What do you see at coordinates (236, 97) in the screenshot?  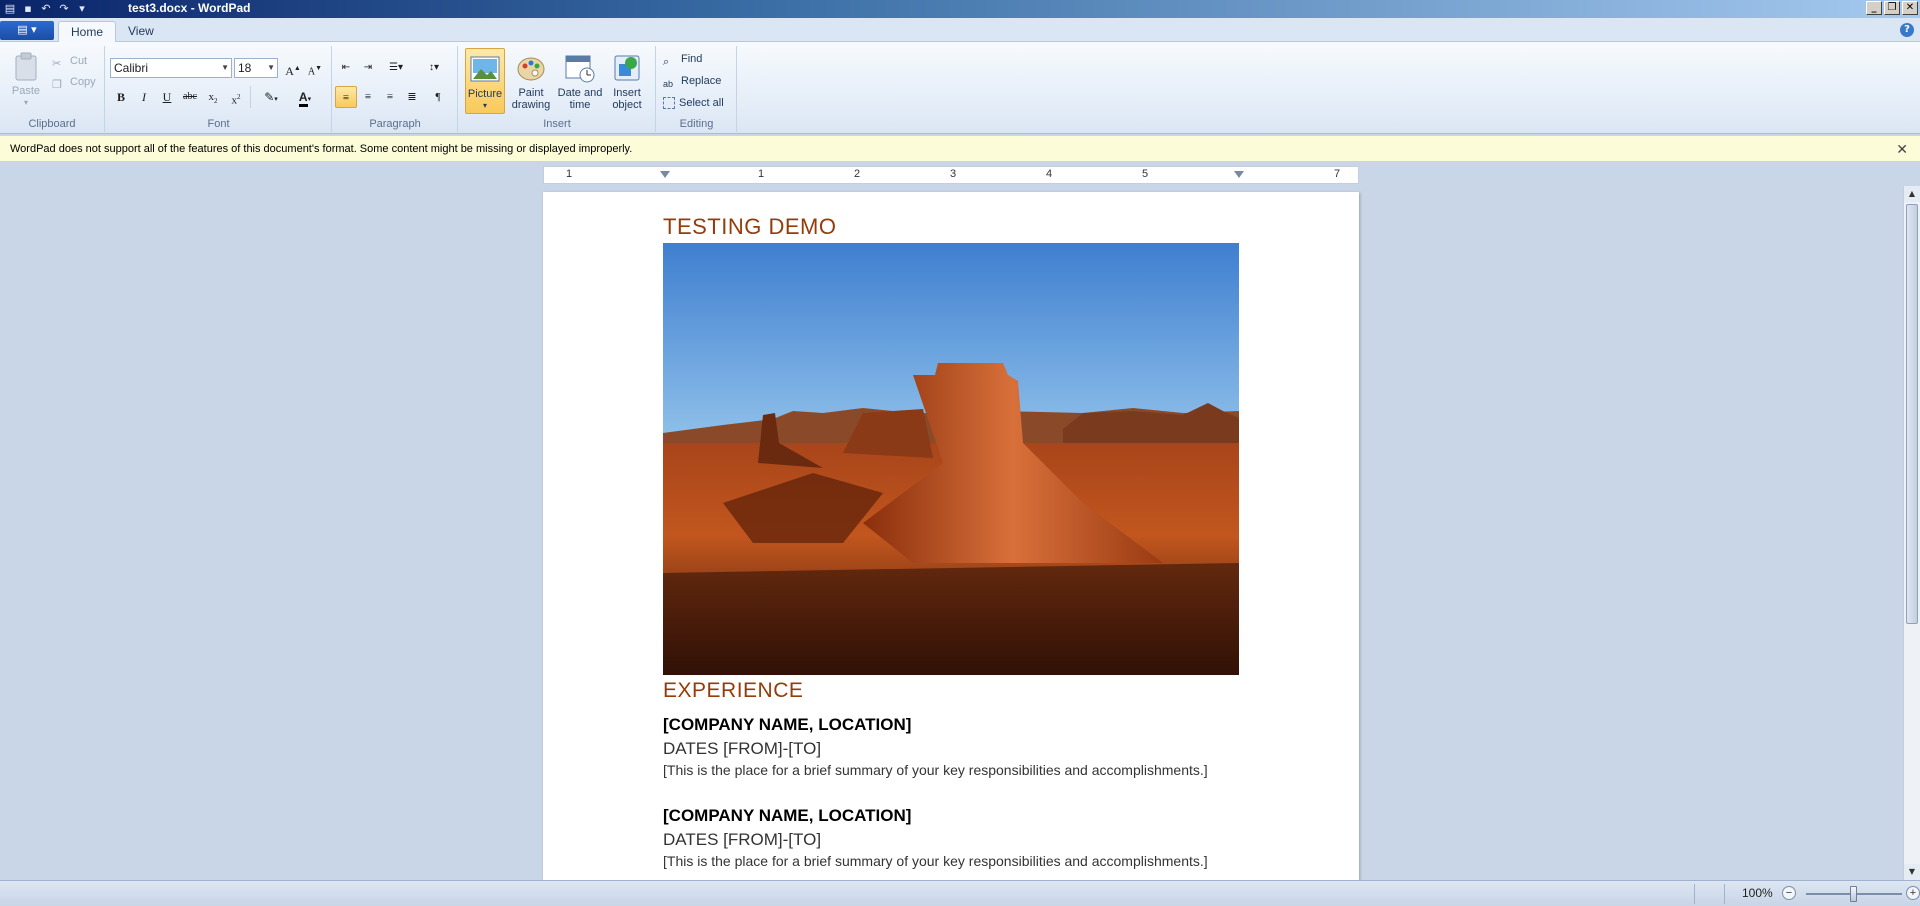 I see `superscript-button: x2` at bounding box center [236, 97].